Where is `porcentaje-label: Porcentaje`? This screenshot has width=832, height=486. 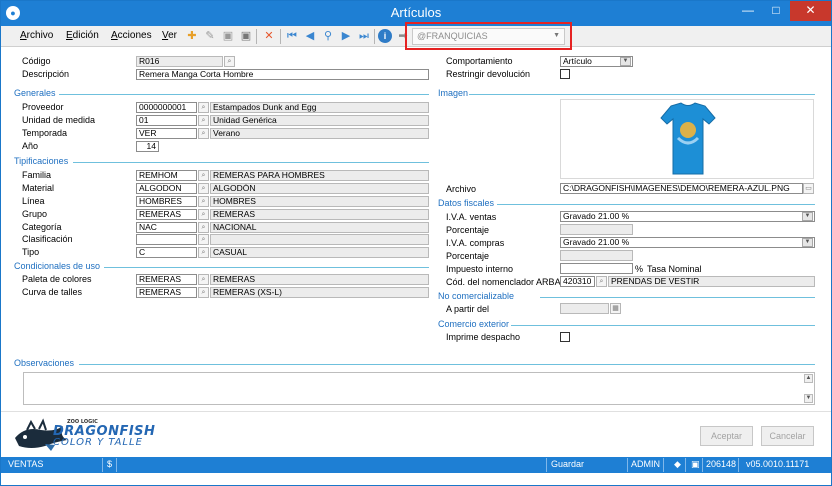
porcentaje-label: Porcentaje is located at coordinates (468, 230).